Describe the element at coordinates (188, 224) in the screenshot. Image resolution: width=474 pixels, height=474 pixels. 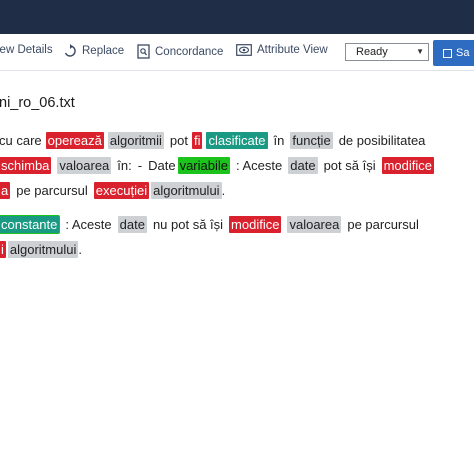
I see `text-span: nu pot să își` at that location.